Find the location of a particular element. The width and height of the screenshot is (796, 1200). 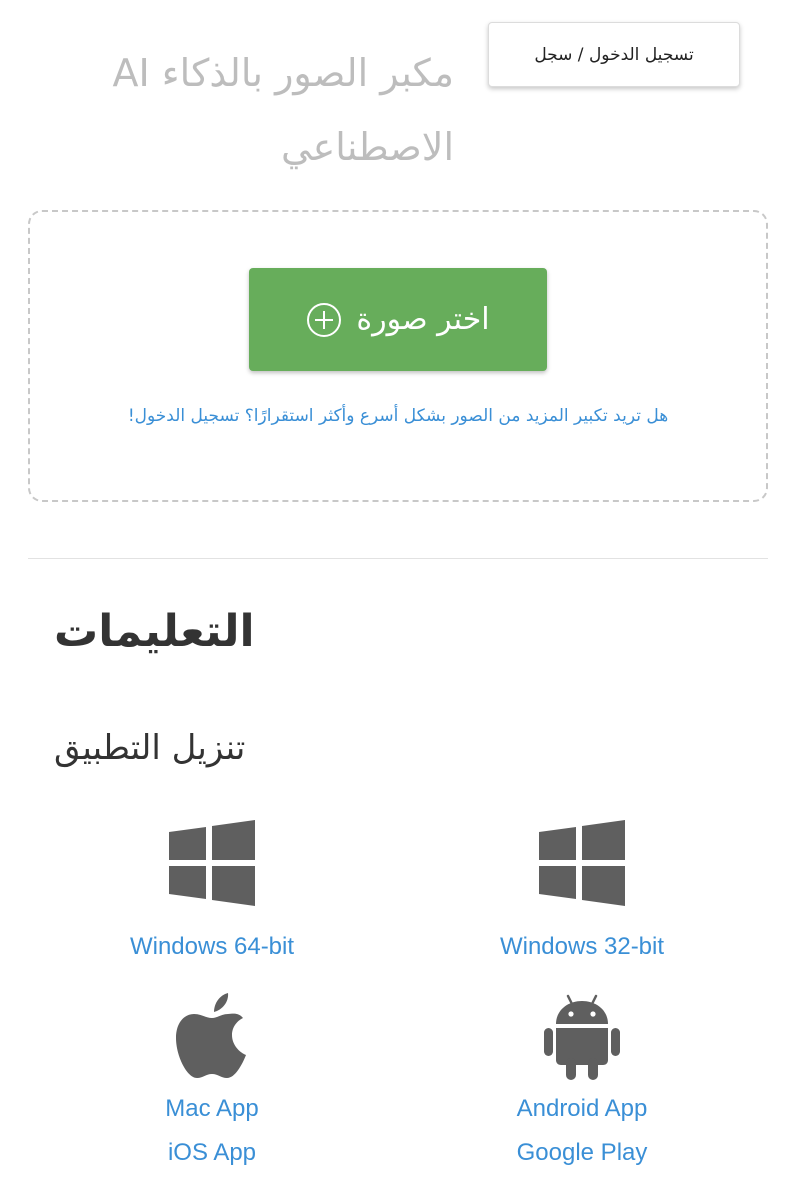

site-title: مكبر الصور بالذكاء AI الاصطناعي is located at coordinates (283, 110).